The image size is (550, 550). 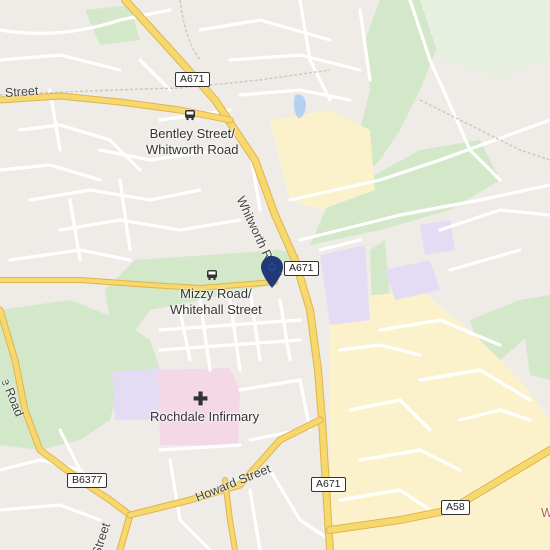 I want to click on bus-stop-line-2: Whitehall Street, so click(x=216, y=309).